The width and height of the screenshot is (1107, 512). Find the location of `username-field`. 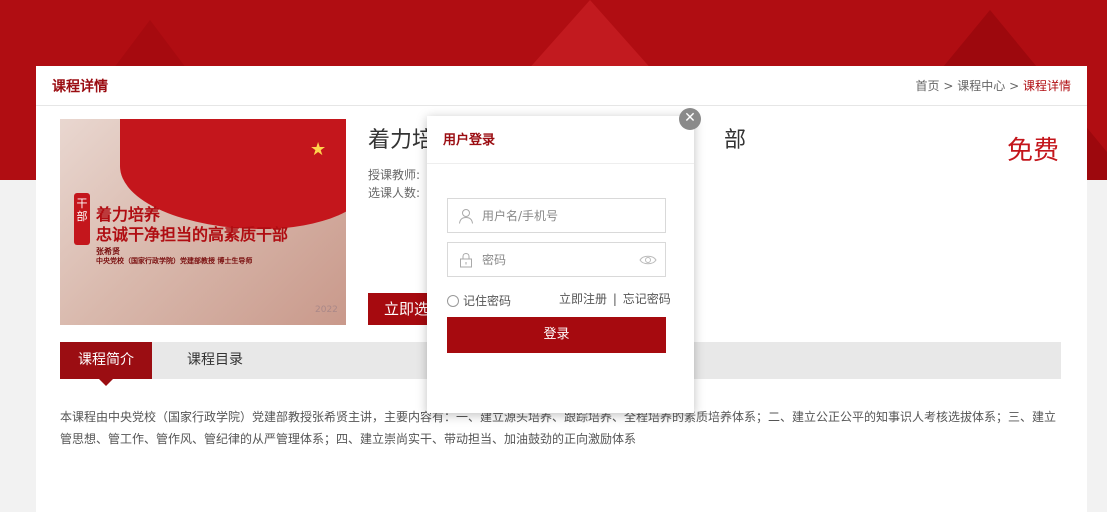

username-field is located at coordinates (556, 215).